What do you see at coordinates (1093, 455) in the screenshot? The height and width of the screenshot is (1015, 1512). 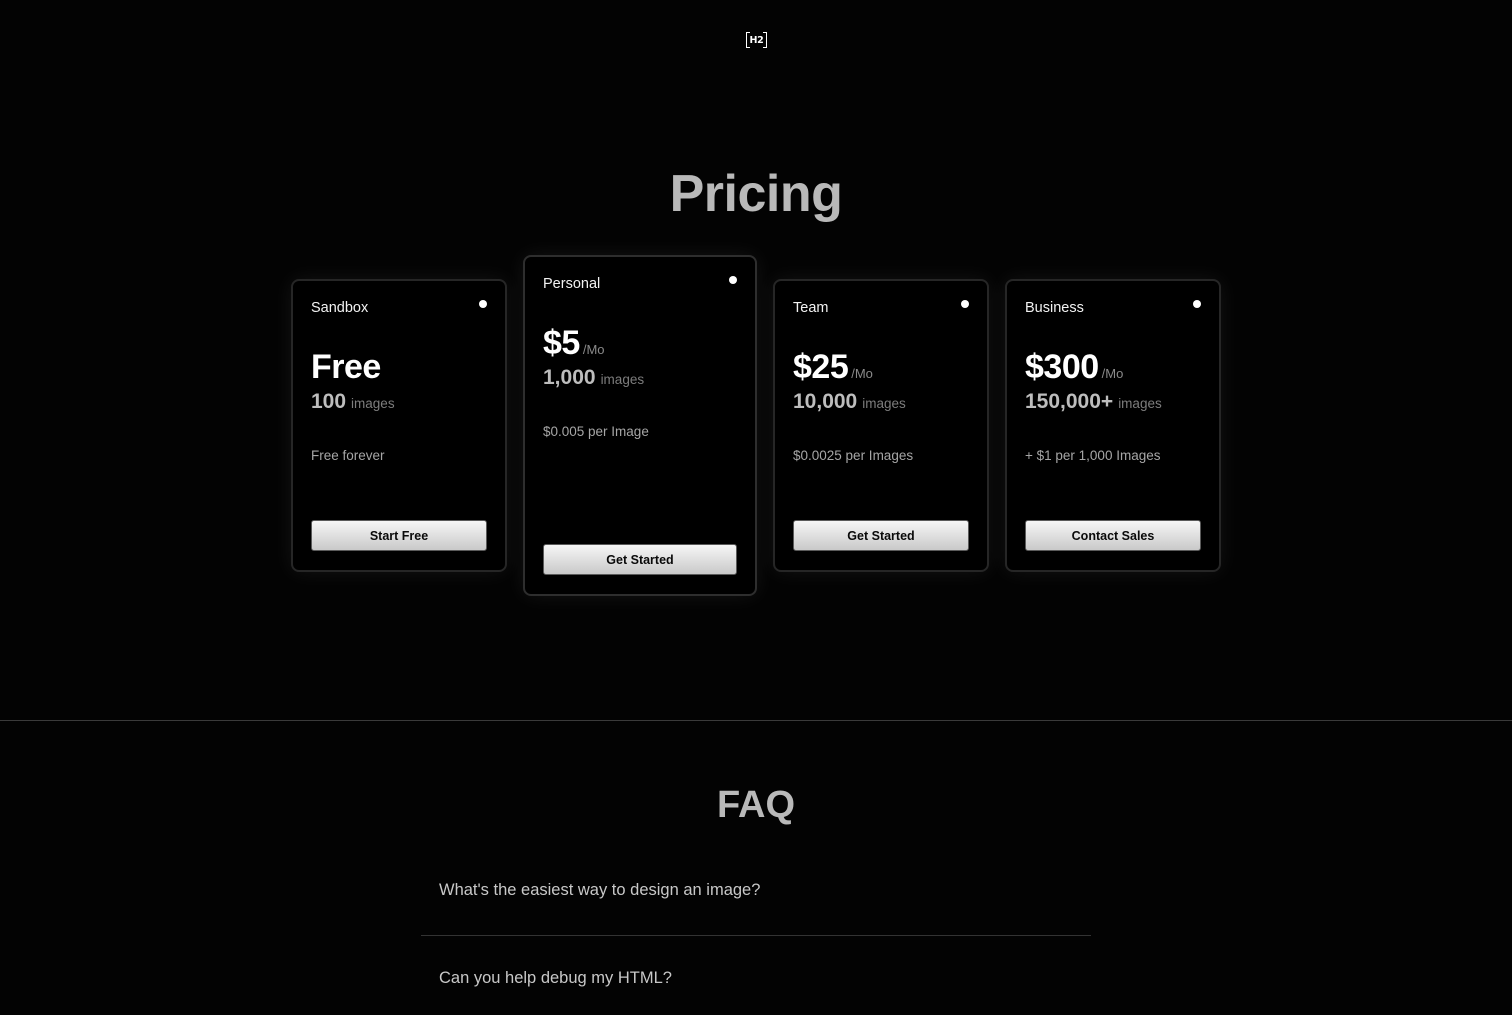 I see `plan-note: + $1 per 1,000 Images` at bounding box center [1093, 455].